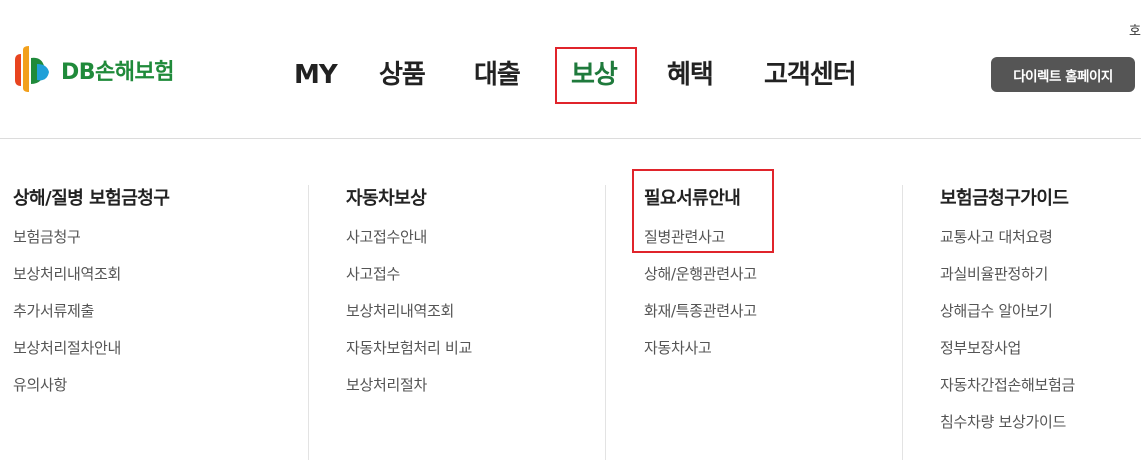  What do you see at coordinates (1007, 244) in the screenshot?
I see `menu-item: 교통사고 대처요령` at bounding box center [1007, 244].